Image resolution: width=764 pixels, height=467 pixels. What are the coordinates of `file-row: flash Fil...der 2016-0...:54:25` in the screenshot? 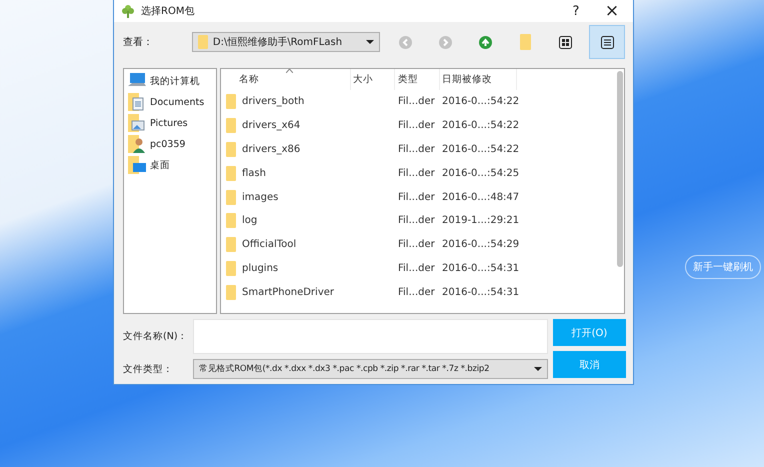 It's located at (422, 173).